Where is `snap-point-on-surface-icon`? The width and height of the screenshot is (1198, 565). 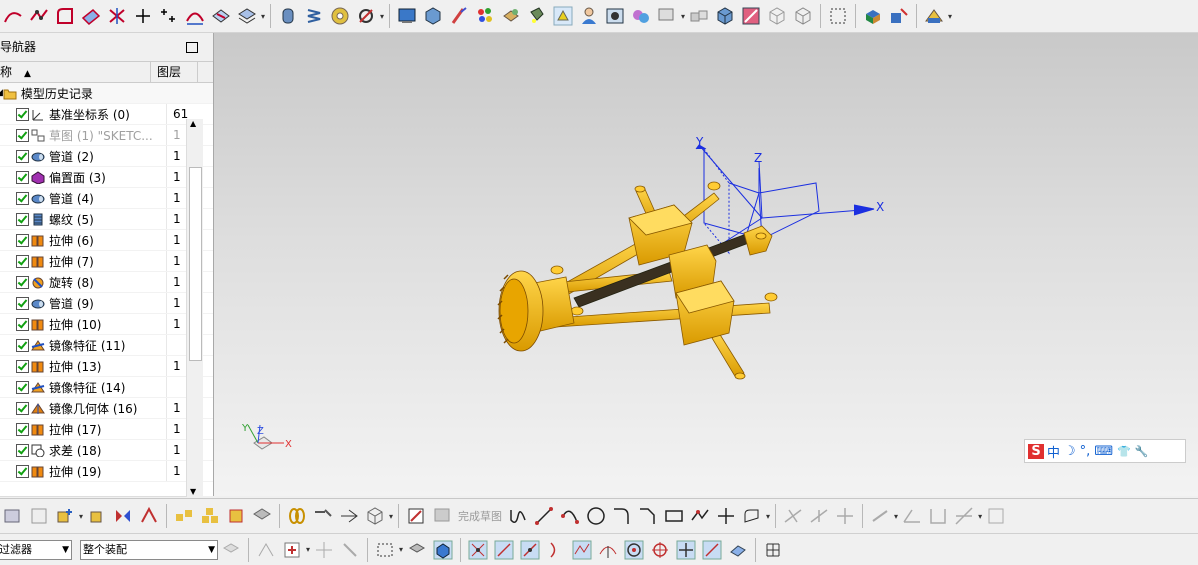
snap-point-on-surface-icon is located at coordinates (738, 550).